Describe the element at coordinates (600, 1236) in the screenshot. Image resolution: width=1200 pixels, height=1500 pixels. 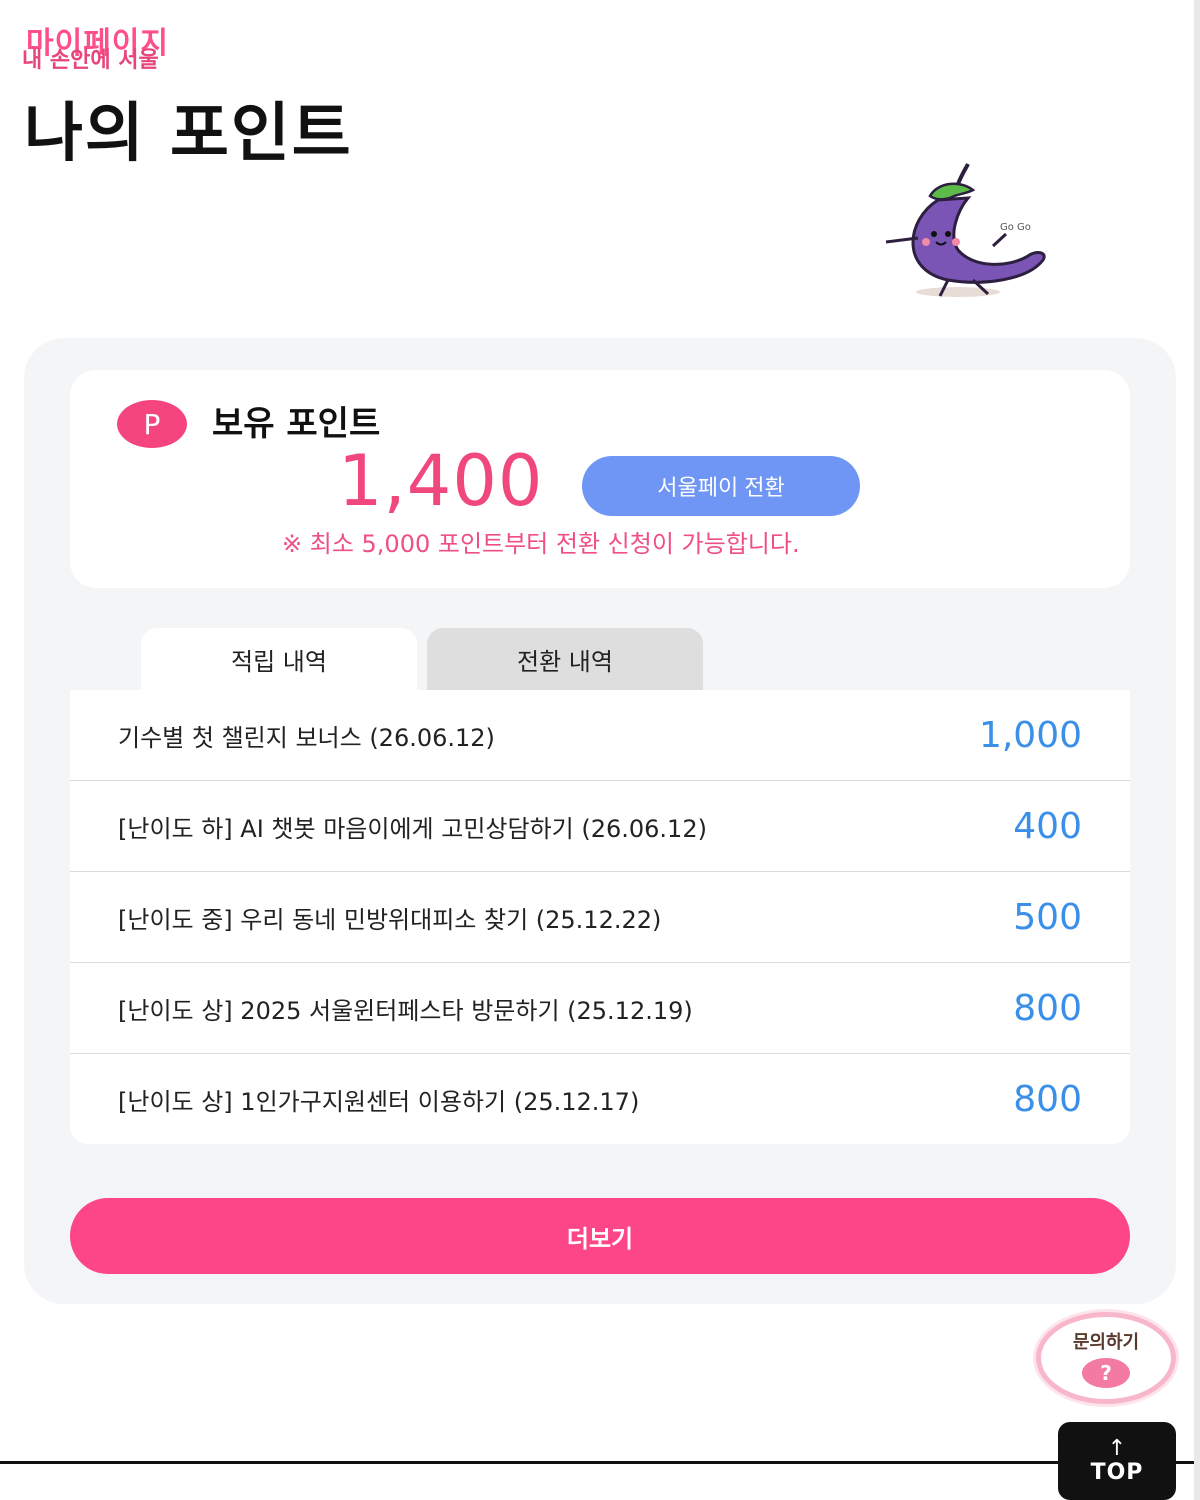
I see `more-button: 더보기` at that location.